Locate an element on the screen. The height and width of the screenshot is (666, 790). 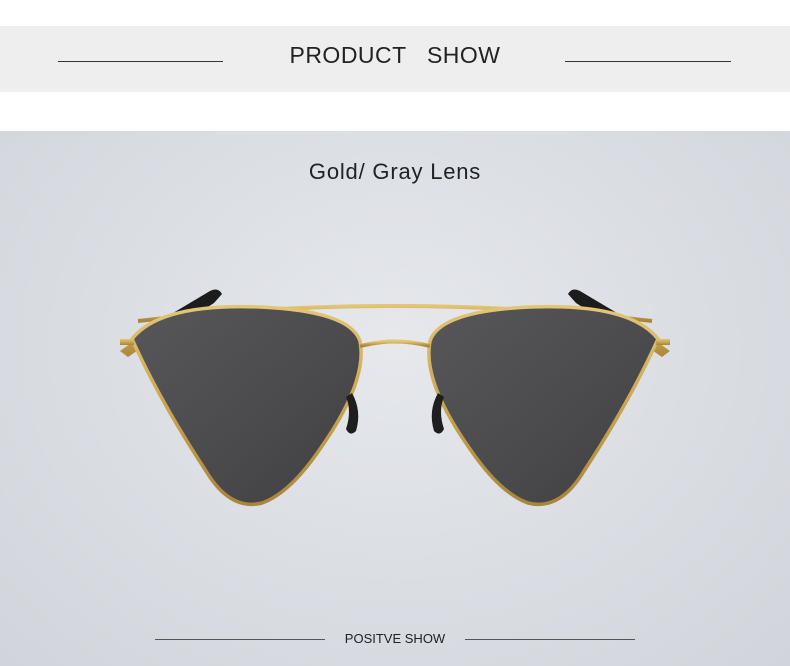
left-lens is located at coordinates (246, 405).